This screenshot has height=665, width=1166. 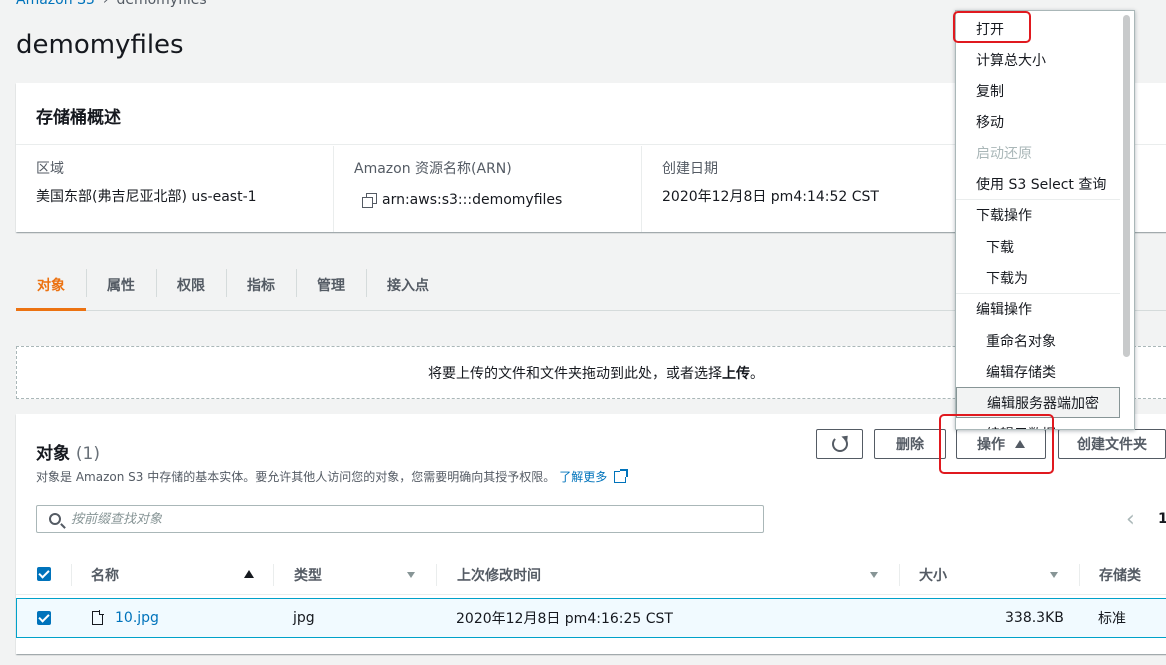 I want to click on page-title: demomyfiles, so click(x=100, y=45).